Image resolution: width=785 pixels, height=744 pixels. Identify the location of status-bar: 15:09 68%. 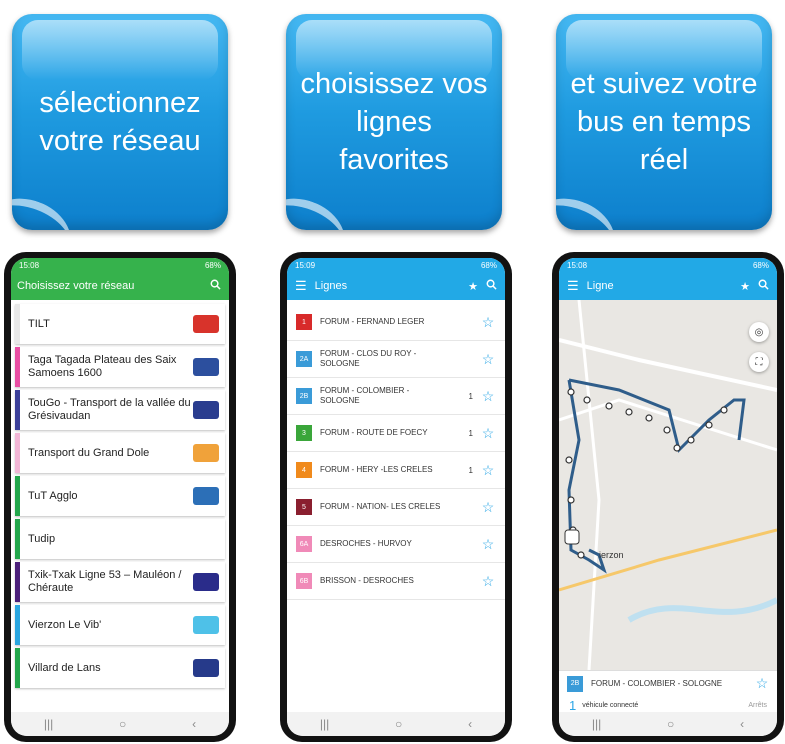
(396, 265).